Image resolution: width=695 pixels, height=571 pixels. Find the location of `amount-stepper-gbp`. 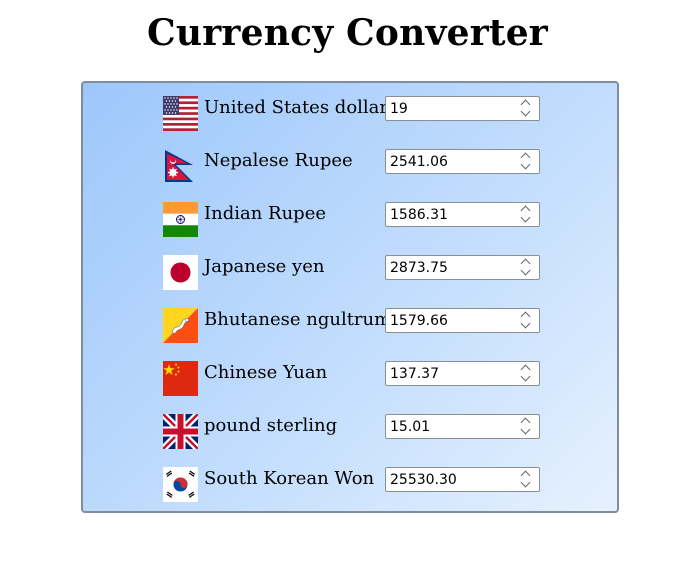

amount-stepper-gbp is located at coordinates (525, 426).